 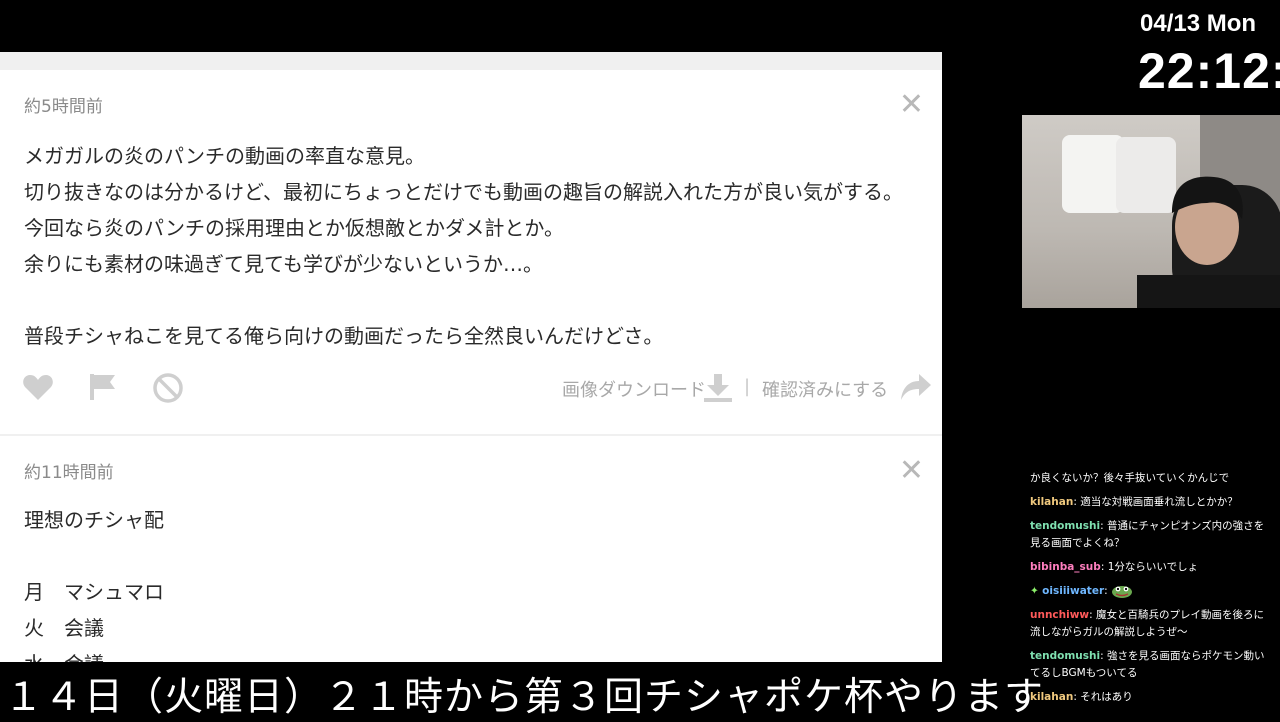 What do you see at coordinates (1065, 567) in the screenshot?
I see `chat-username: bibinba_sub` at bounding box center [1065, 567].